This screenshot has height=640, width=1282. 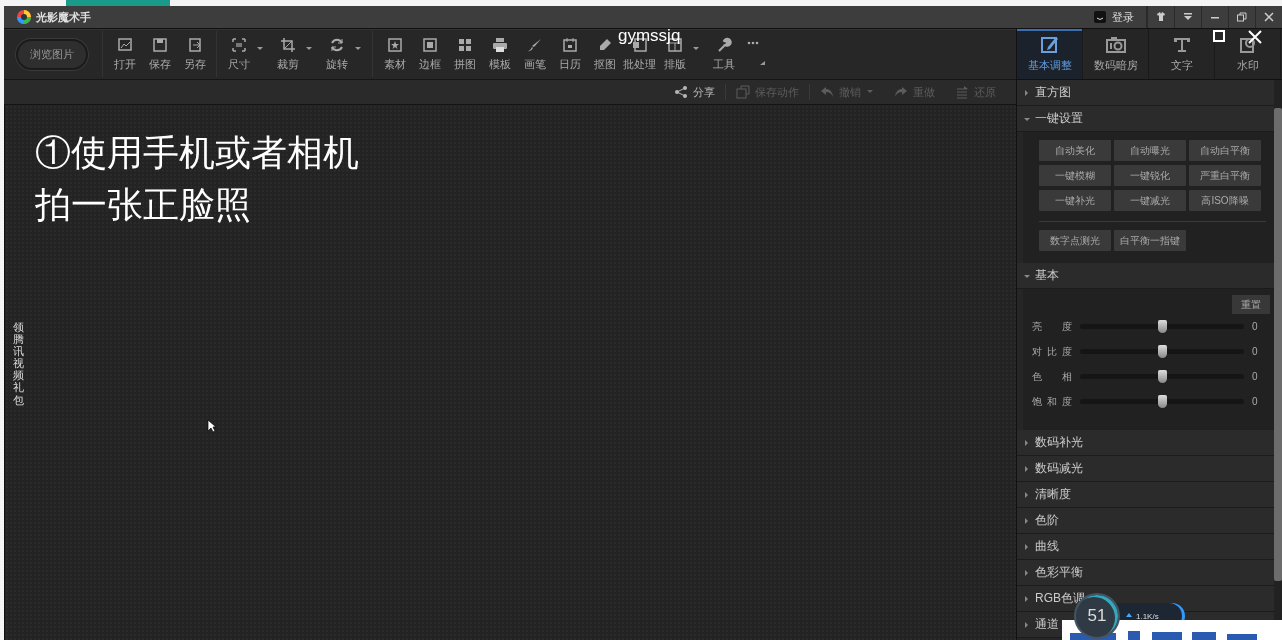 What do you see at coordinates (1075, 200) in the screenshot?
I see `preset-button: 一键补光` at bounding box center [1075, 200].